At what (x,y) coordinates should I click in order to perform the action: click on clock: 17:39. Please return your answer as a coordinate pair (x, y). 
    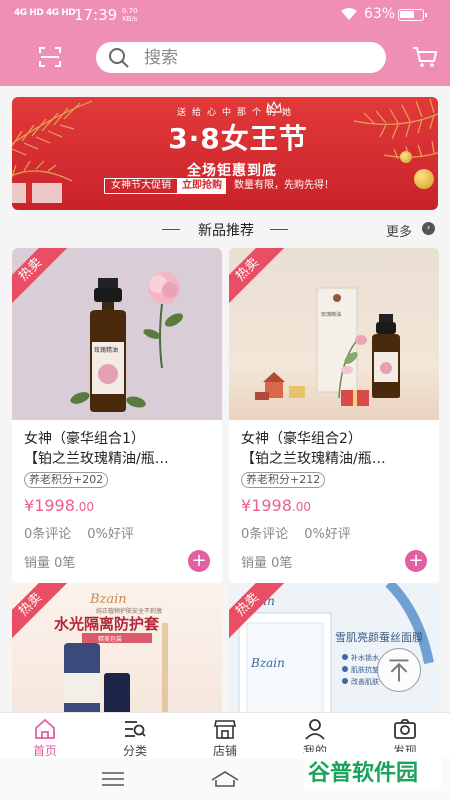
    Looking at the image, I should click on (96, 15).